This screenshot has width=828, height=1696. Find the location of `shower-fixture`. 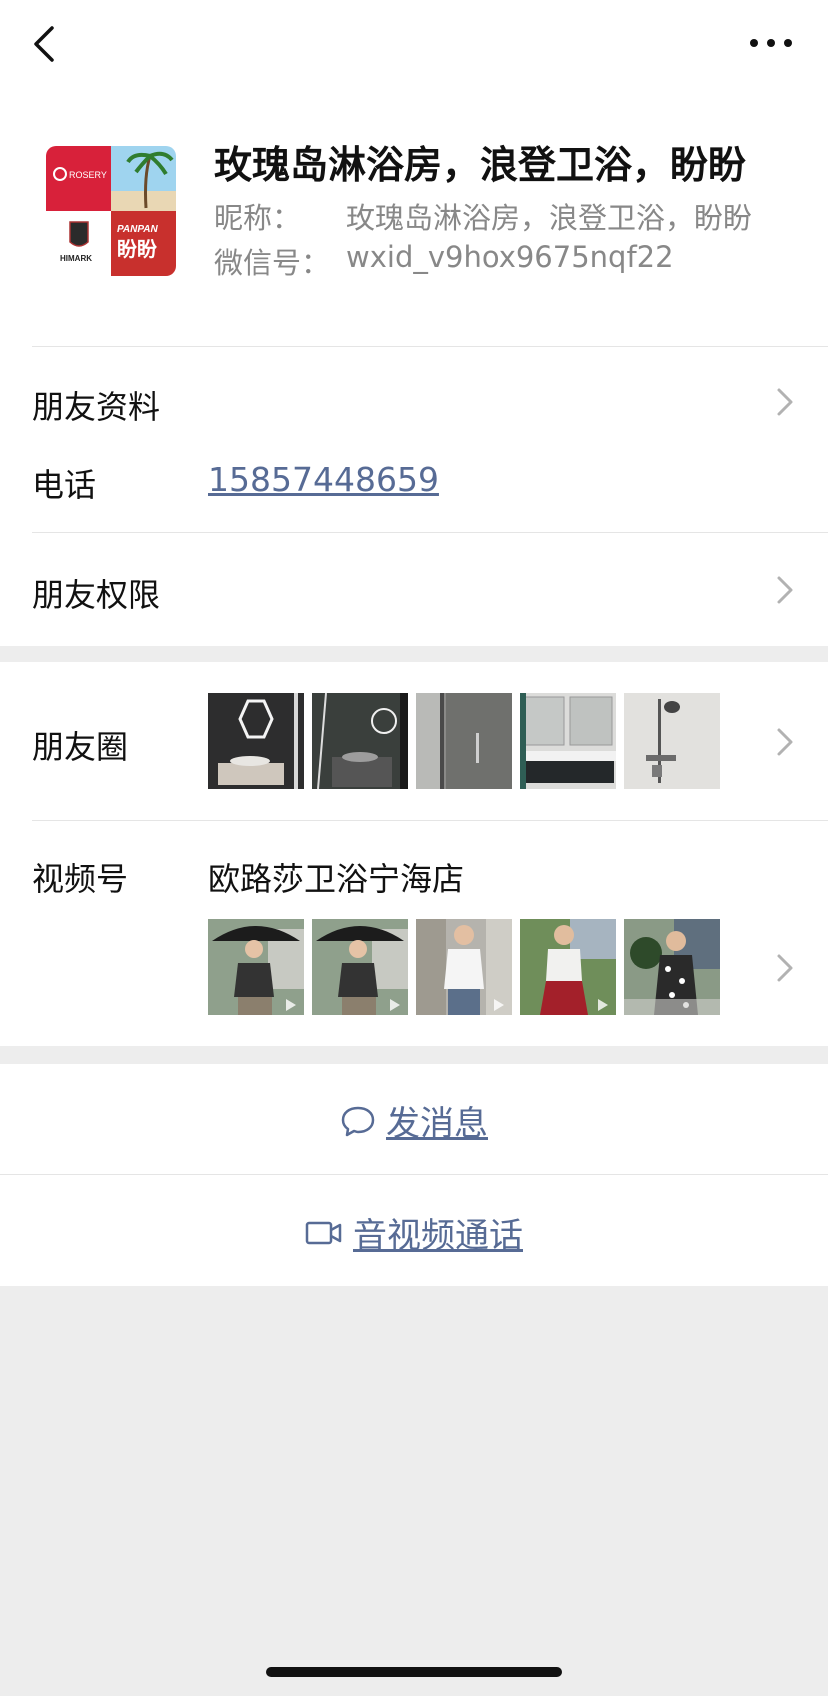

shower-fixture is located at coordinates (672, 741).